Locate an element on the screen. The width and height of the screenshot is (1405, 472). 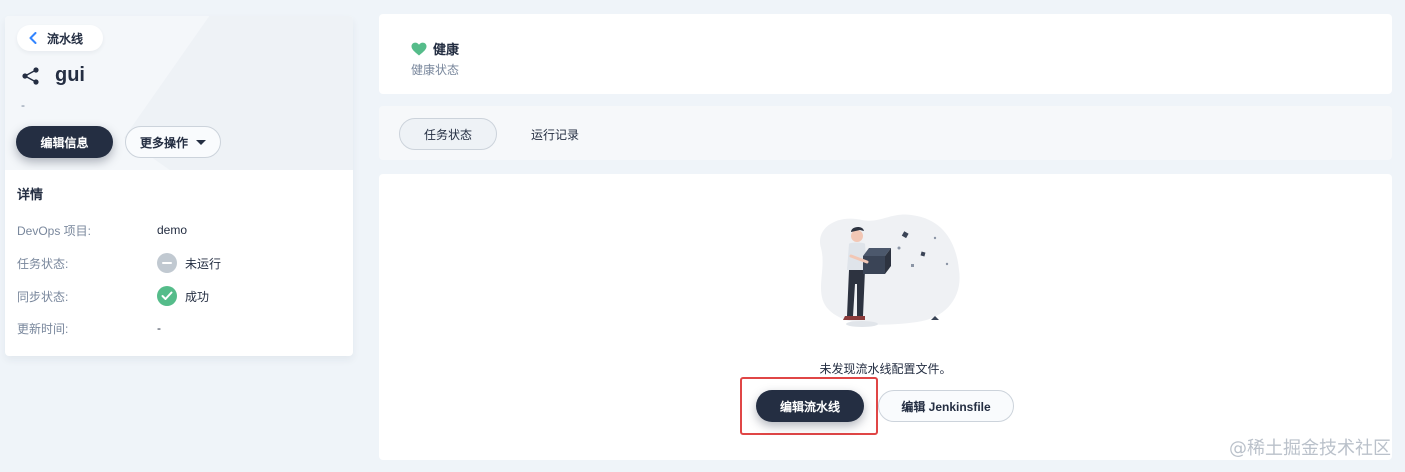
pipeline-name: gui is located at coordinates (70, 75).